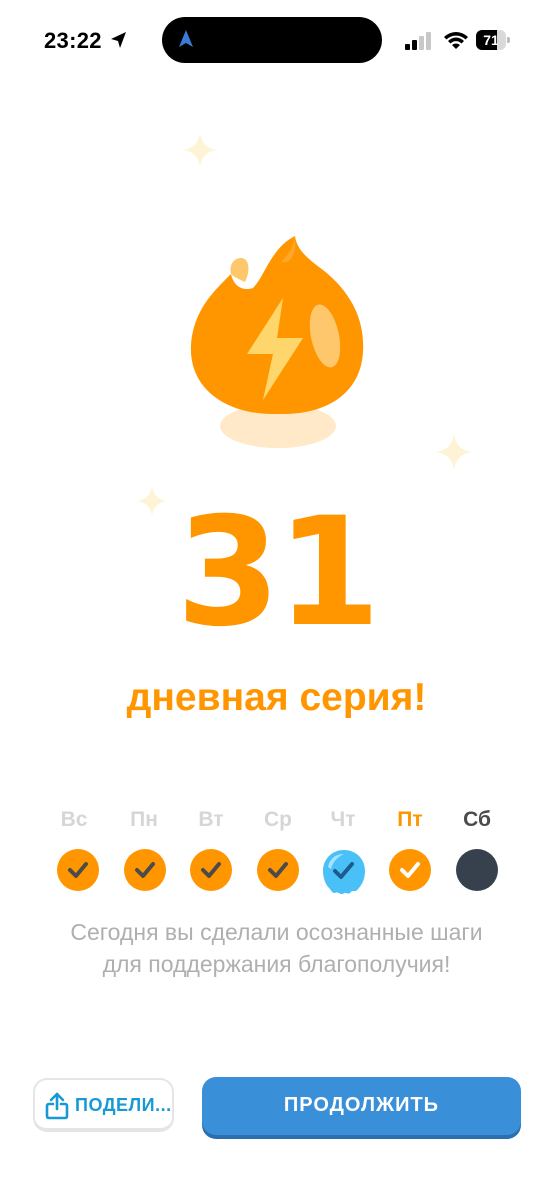 The image size is (553, 1200). What do you see at coordinates (118, 40) in the screenshot?
I see `location-arrow-icon` at bounding box center [118, 40].